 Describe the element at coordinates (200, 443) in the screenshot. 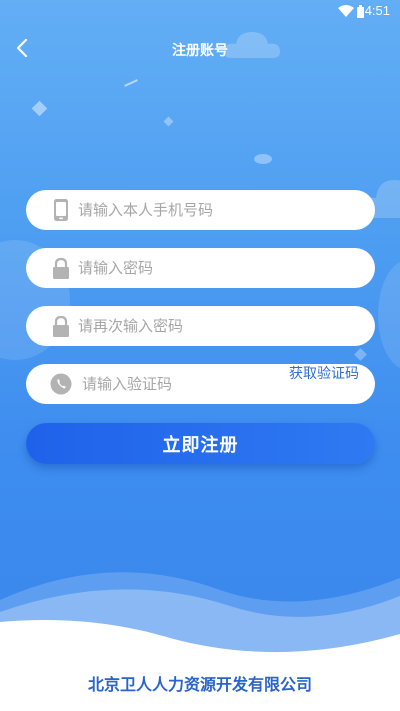

I see `register-button: 立即注册` at that location.